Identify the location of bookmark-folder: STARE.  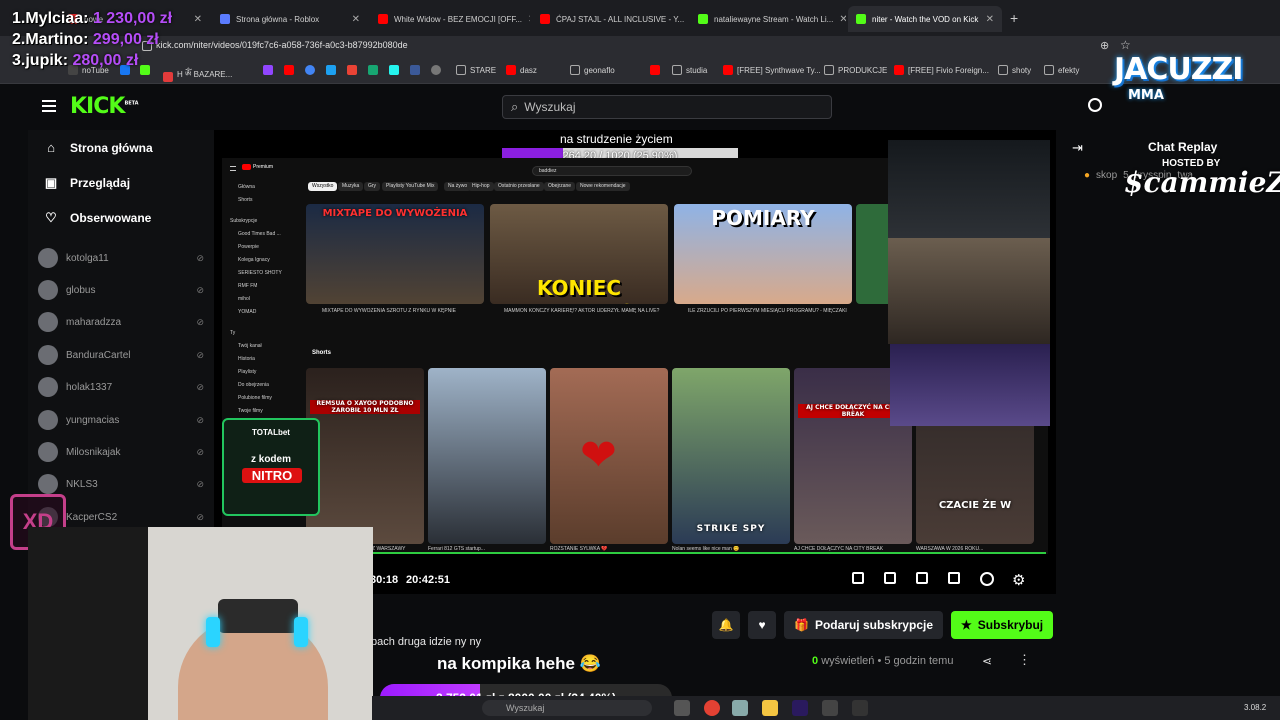
(476, 70).